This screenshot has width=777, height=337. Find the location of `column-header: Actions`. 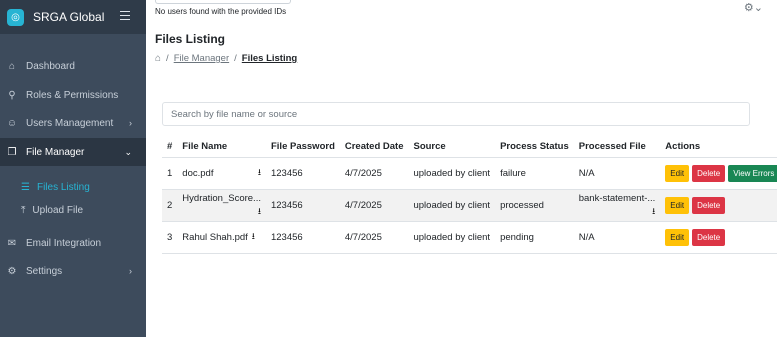

column-header: Actions is located at coordinates (718, 147).